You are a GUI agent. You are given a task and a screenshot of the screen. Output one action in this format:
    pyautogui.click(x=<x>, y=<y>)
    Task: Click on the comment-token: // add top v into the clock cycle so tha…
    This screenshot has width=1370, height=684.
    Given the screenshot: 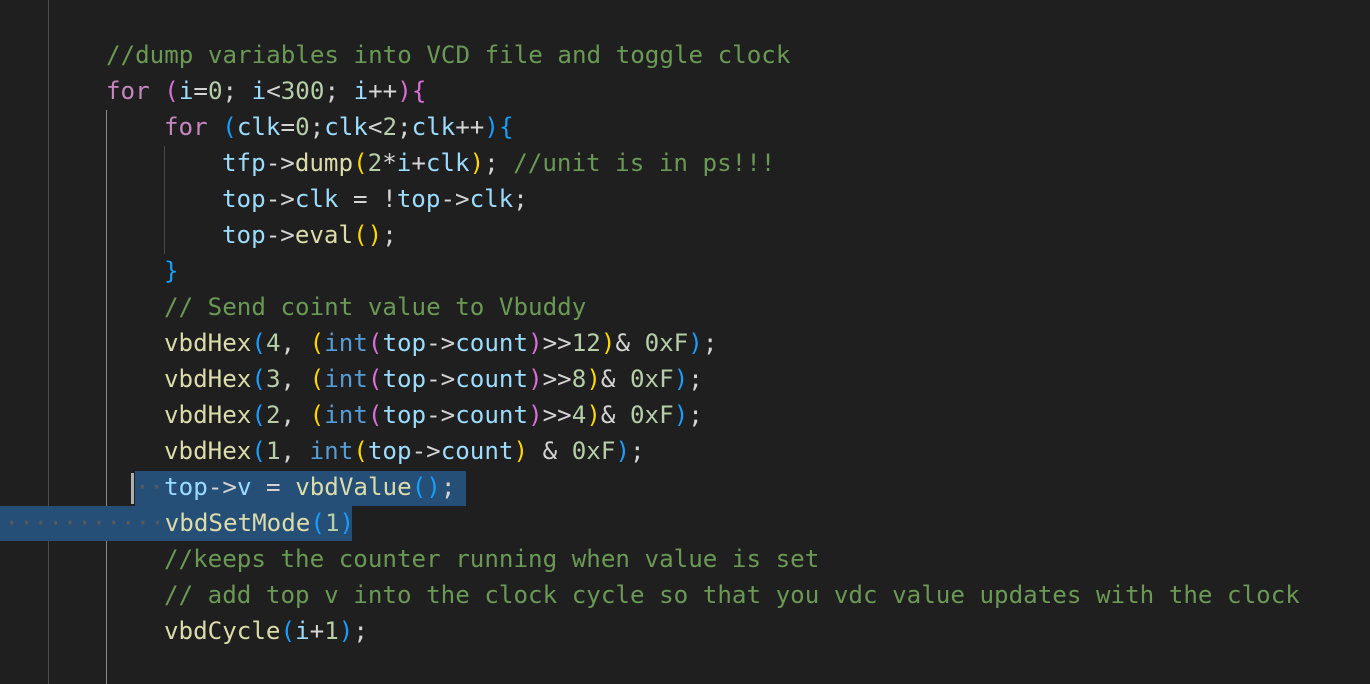 What is the action you would take?
    pyautogui.click(x=732, y=595)
    